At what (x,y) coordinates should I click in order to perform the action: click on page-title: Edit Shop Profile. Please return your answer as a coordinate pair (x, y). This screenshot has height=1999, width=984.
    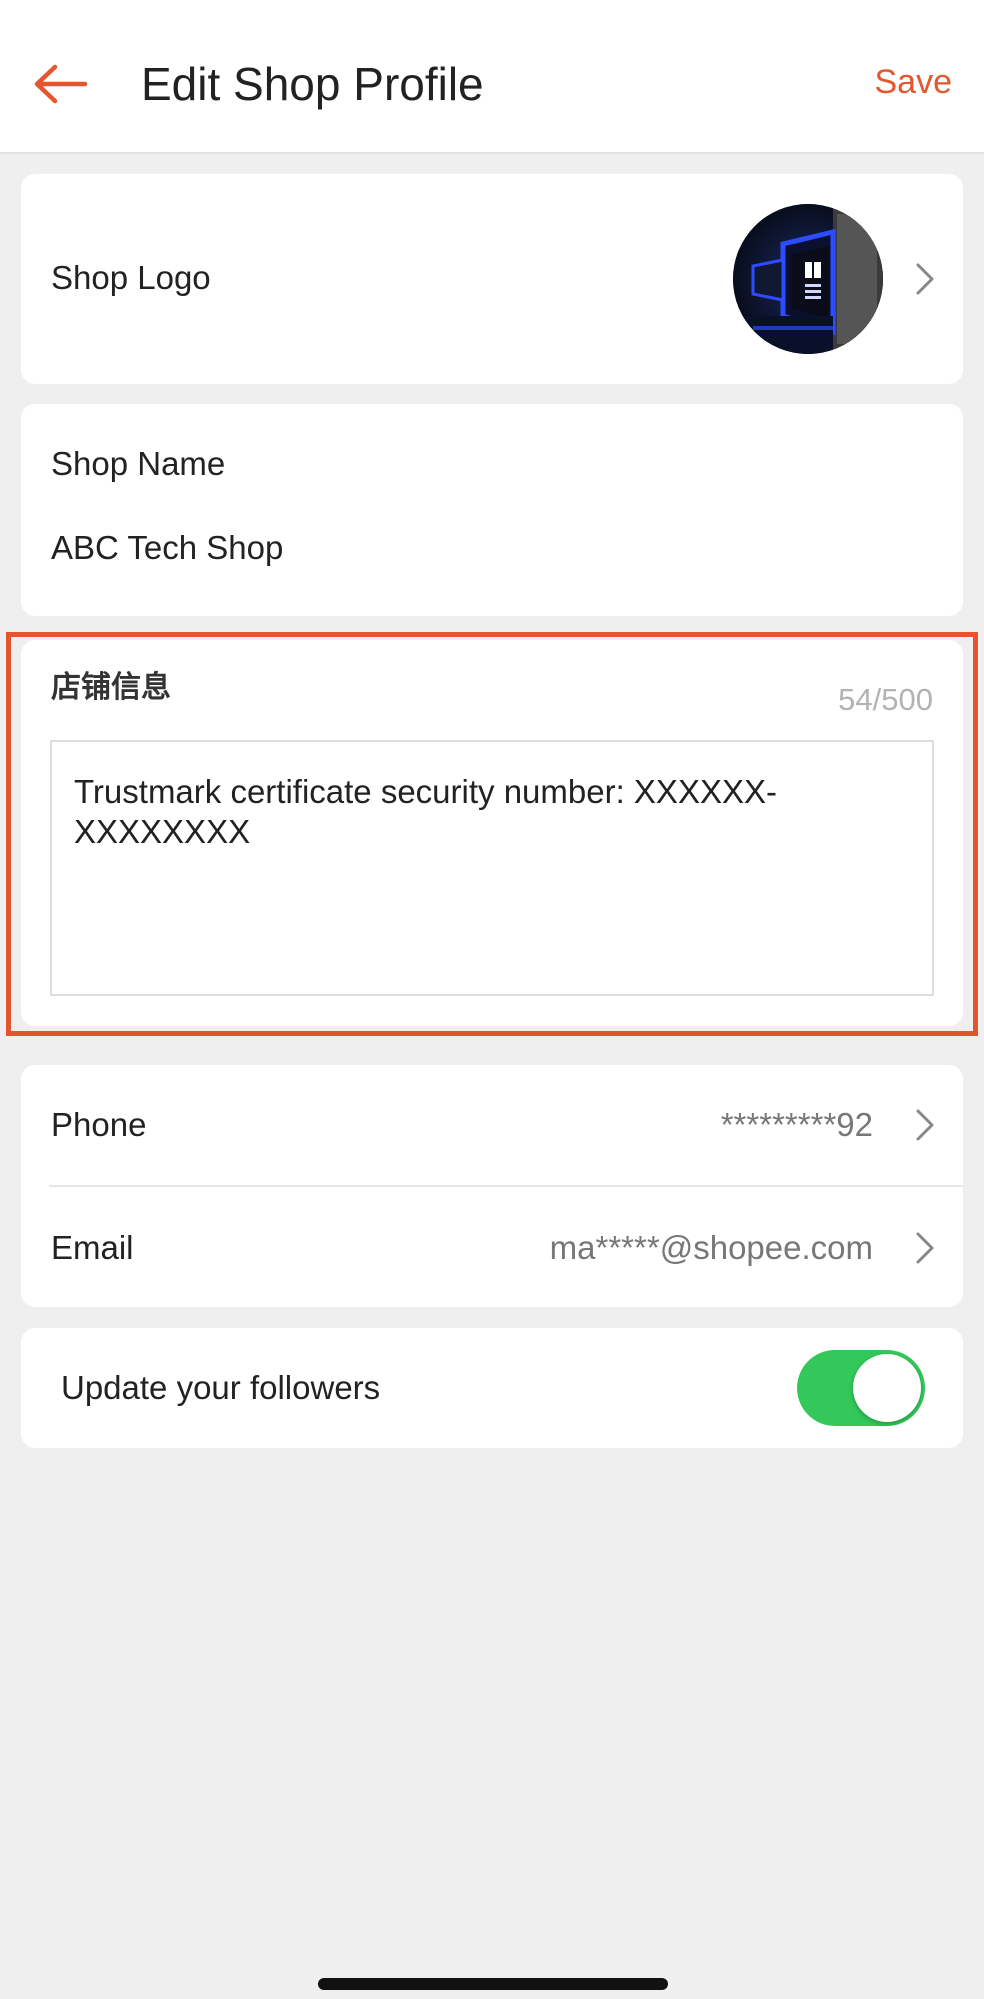
    Looking at the image, I should click on (312, 84).